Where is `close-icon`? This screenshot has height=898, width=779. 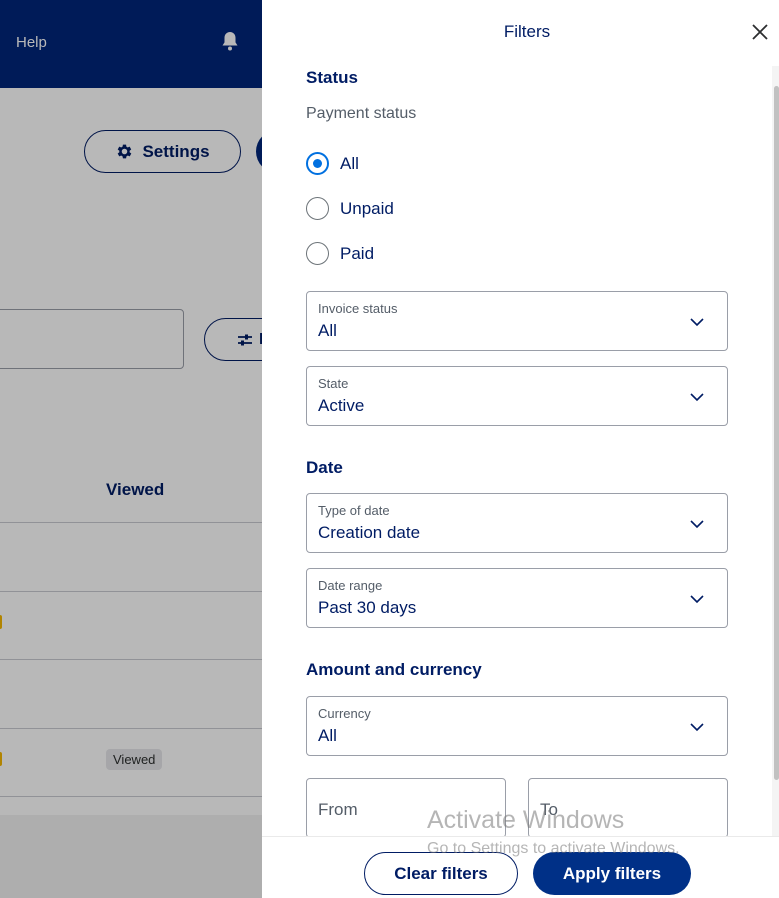
close-icon is located at coordinates (760, 32).